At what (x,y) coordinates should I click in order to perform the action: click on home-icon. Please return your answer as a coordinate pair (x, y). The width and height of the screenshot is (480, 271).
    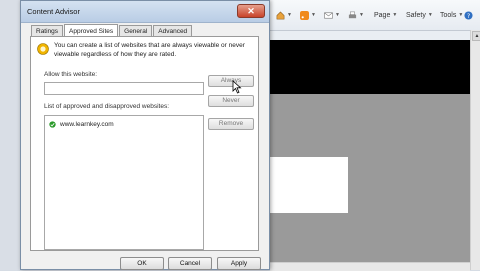
    Looking at the image, I should click on (280, 15).